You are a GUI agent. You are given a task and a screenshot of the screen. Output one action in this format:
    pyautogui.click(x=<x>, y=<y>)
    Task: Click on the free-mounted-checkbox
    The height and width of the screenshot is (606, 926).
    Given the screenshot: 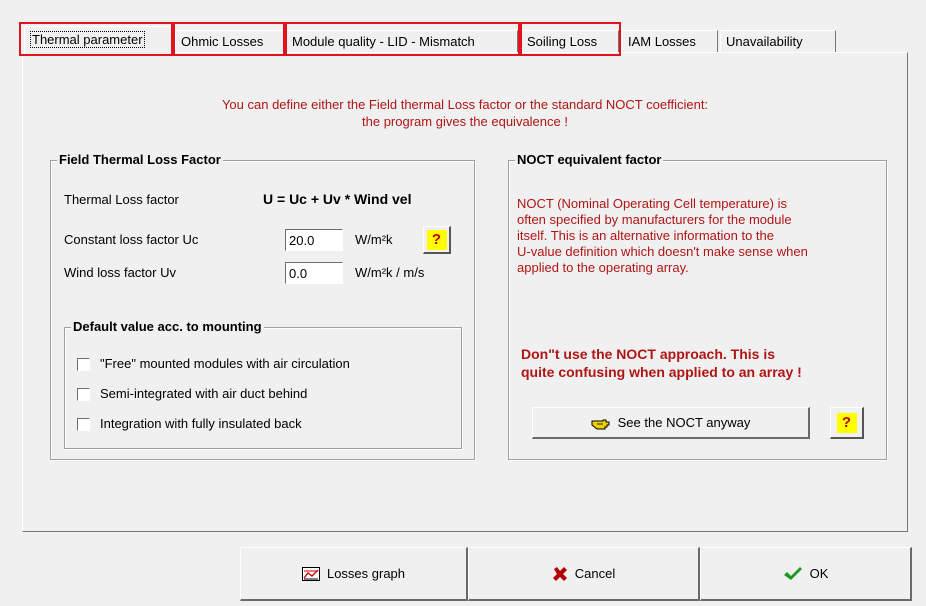 What is the action you would take?
    pyautogui.click(x=83, y=364)
    